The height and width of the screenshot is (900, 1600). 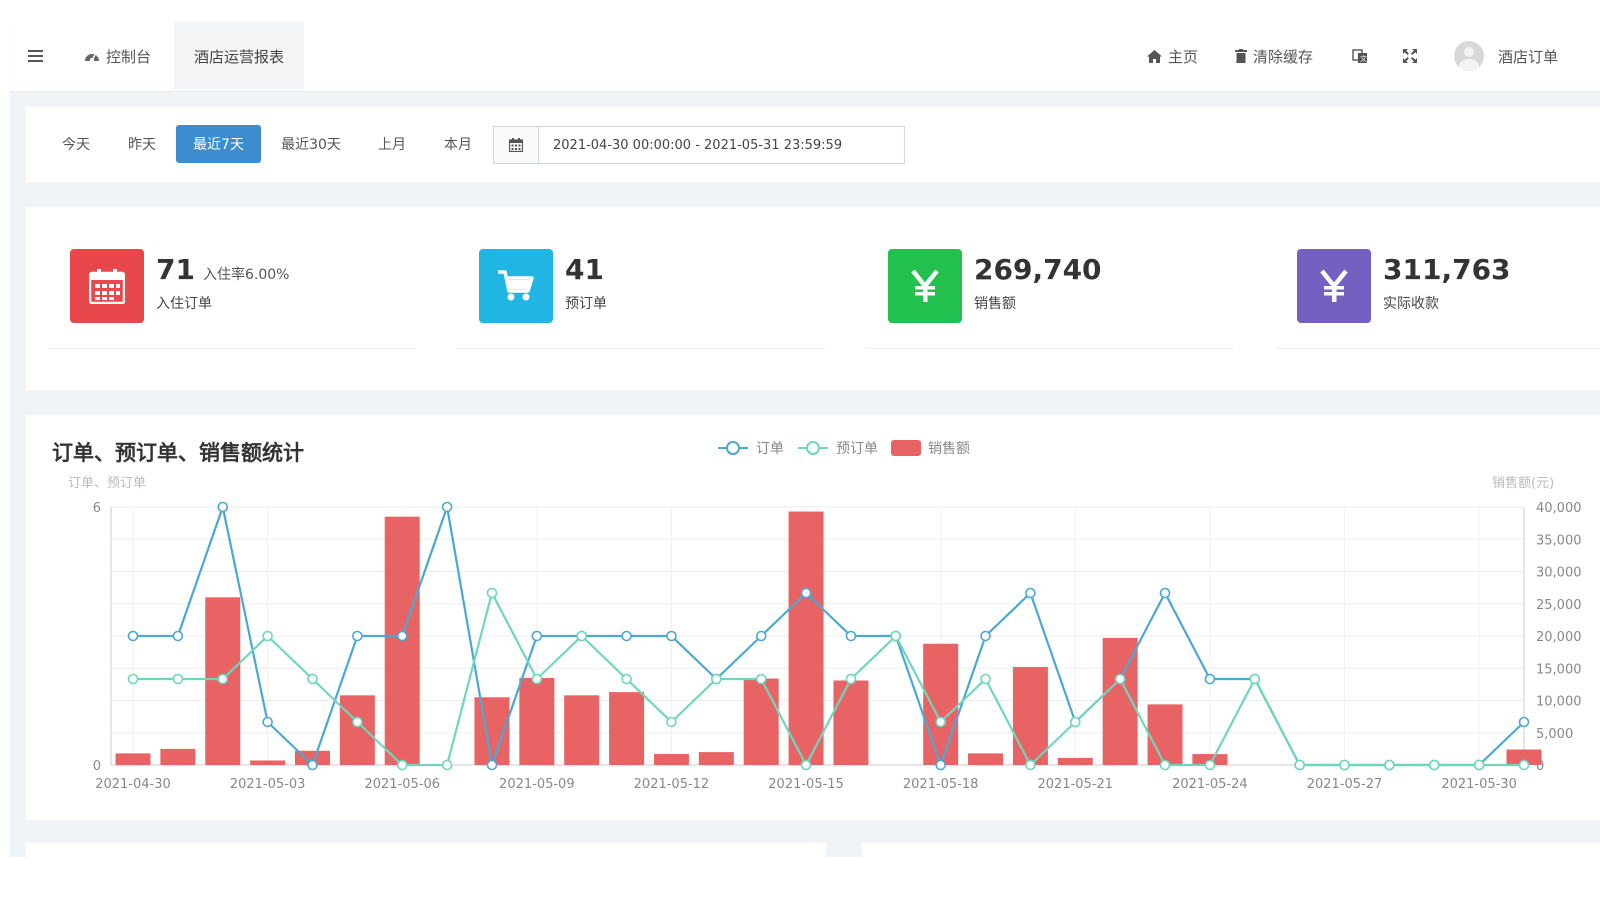 What do you see at coordinates (813, 448) in the screenshot?
I see `legend-reservations-marker` at bounding box center [813, 448].